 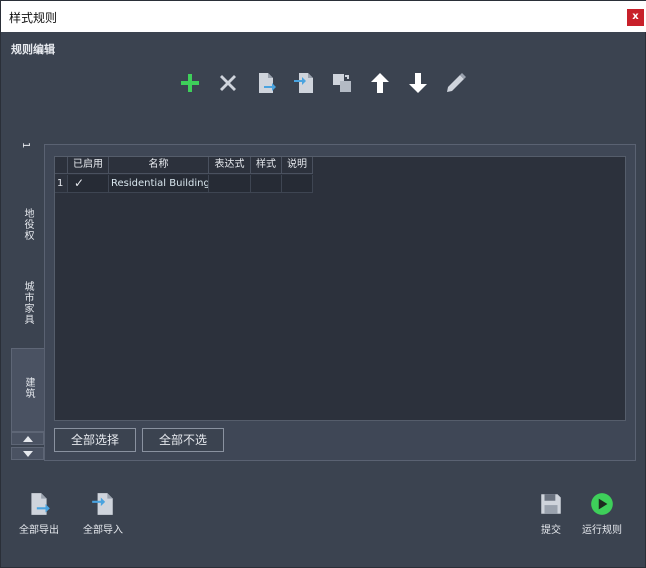 What do you see at coordinates (88, 184) in the screenshot?
I see `enabled-checkbox: ✓` at bounding box center [88, 184].